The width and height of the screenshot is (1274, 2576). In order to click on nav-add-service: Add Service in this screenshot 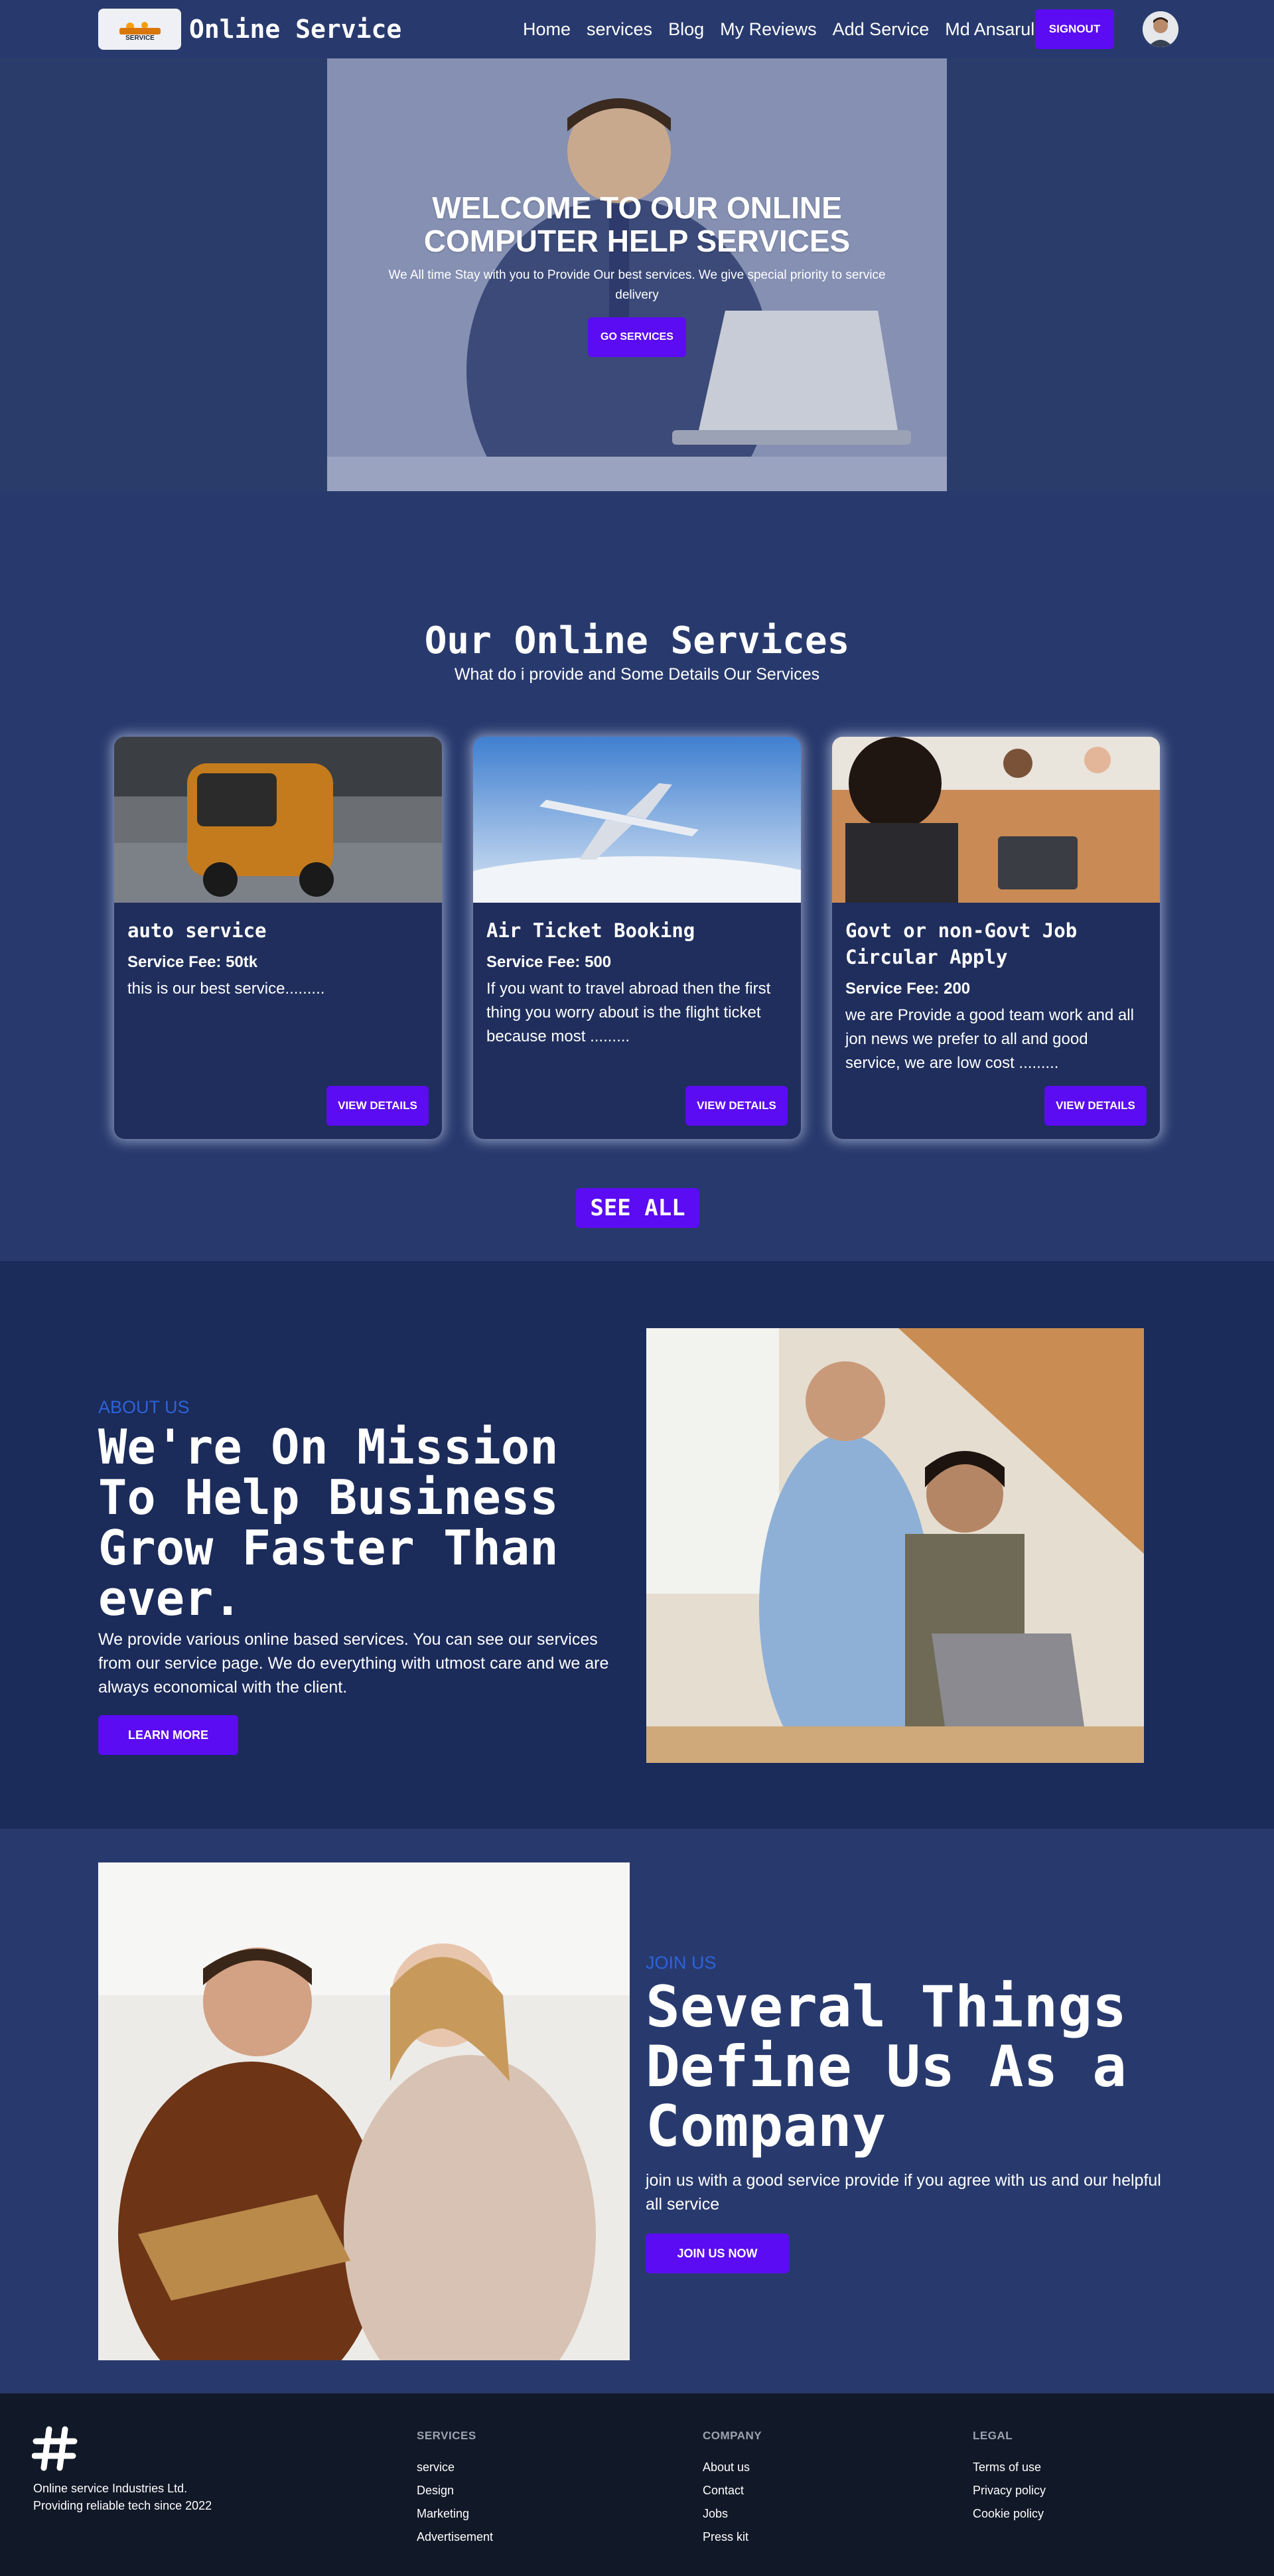, I will do `click(882, 30)`.